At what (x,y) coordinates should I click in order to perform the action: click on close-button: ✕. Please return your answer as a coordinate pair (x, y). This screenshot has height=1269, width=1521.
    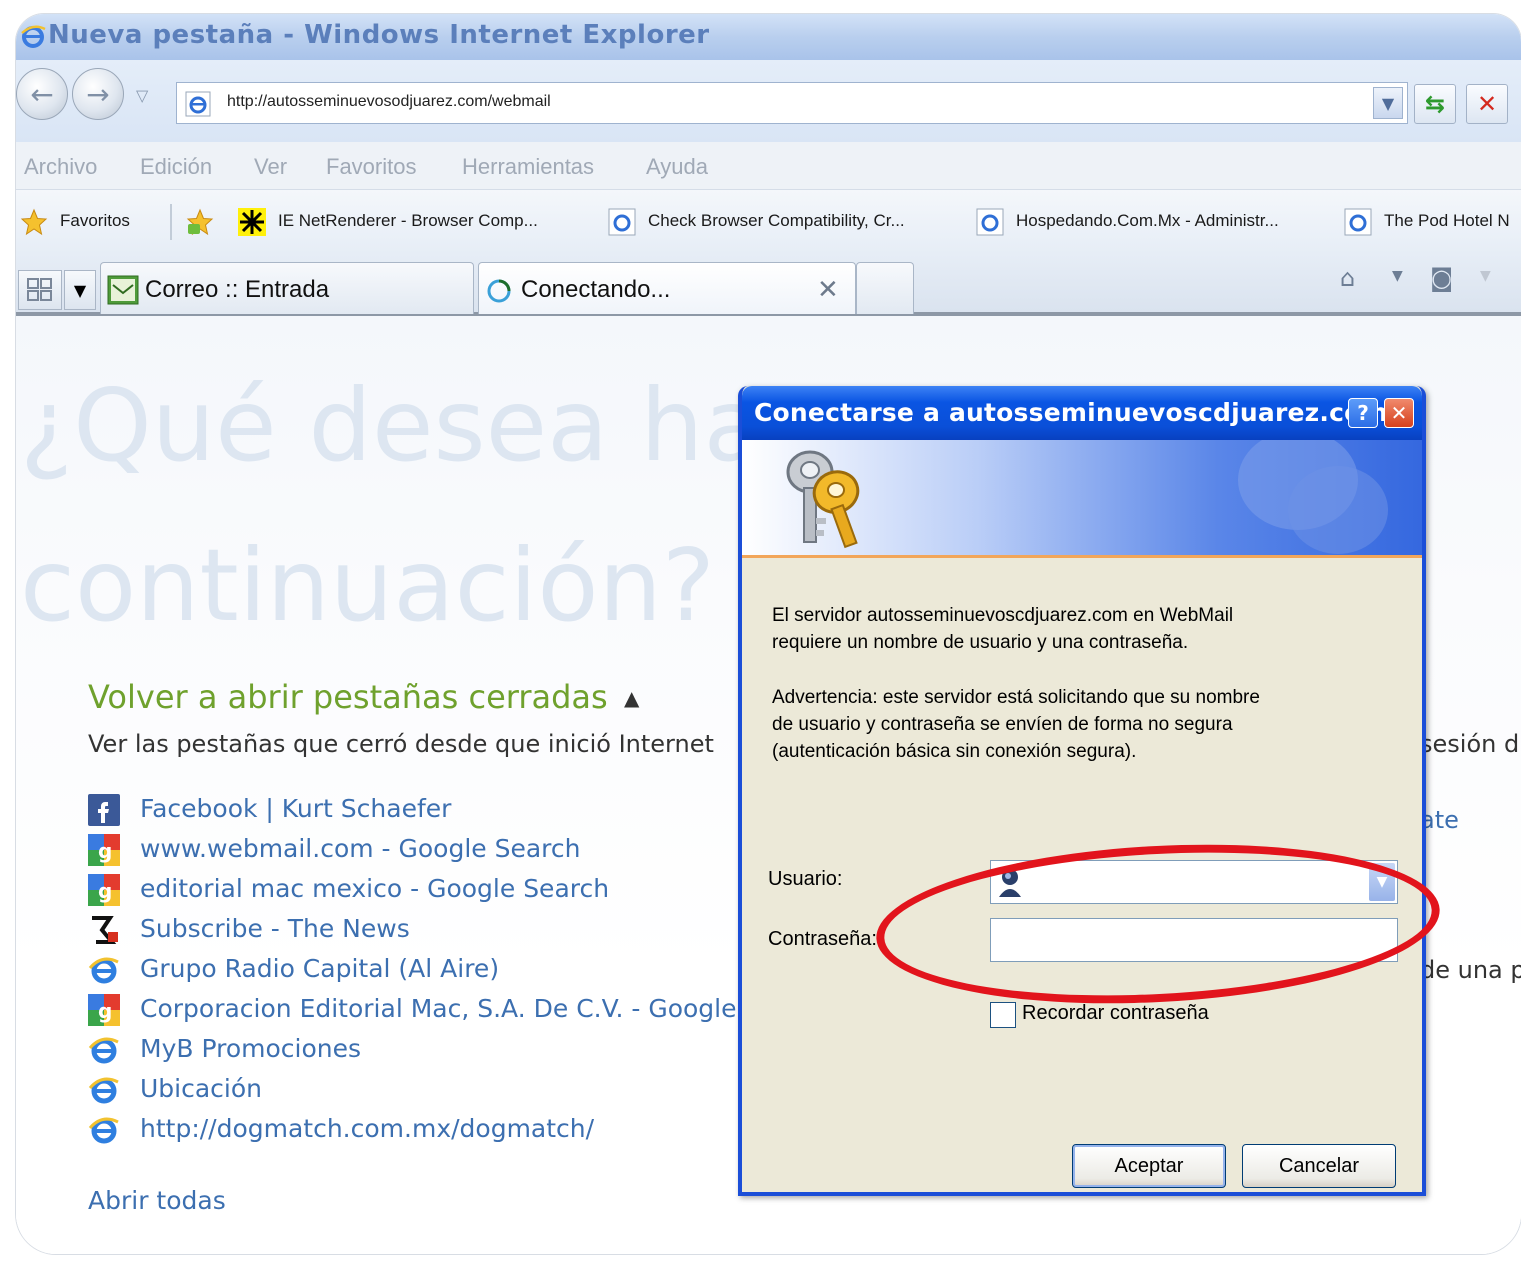
    Looking at the image, I should click on (1399, 413).